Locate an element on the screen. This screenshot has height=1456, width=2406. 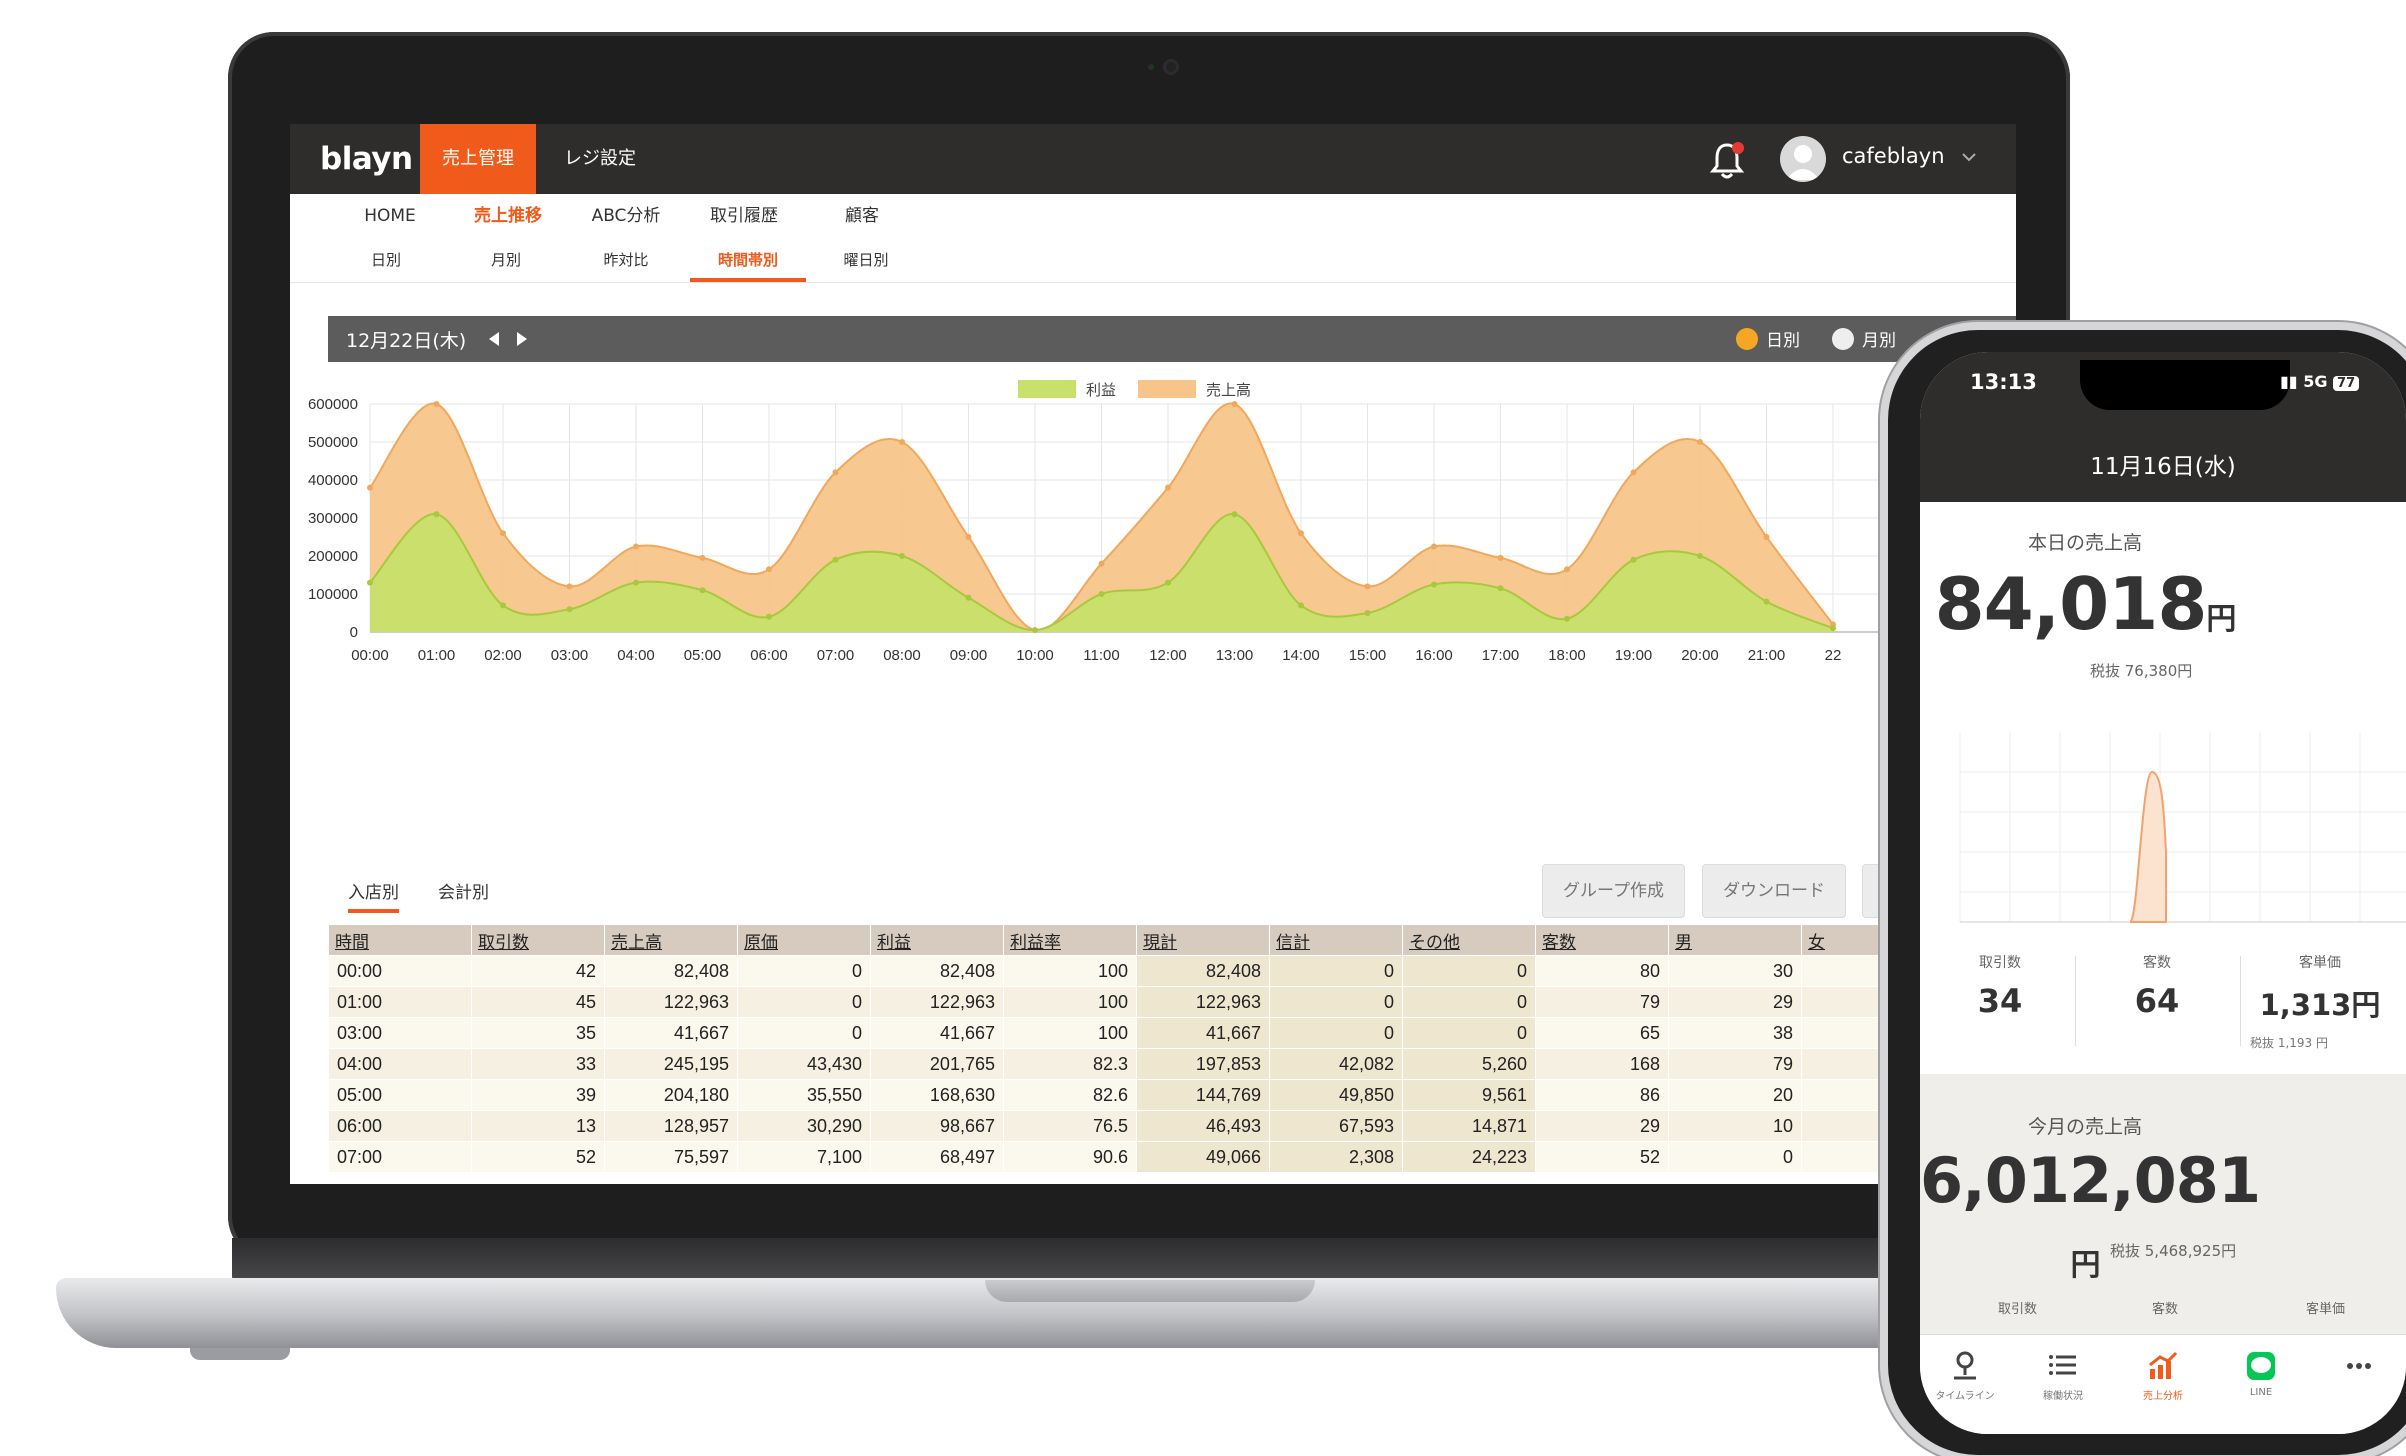
table-cell: 20 is located at coordinates (1735, 1095).